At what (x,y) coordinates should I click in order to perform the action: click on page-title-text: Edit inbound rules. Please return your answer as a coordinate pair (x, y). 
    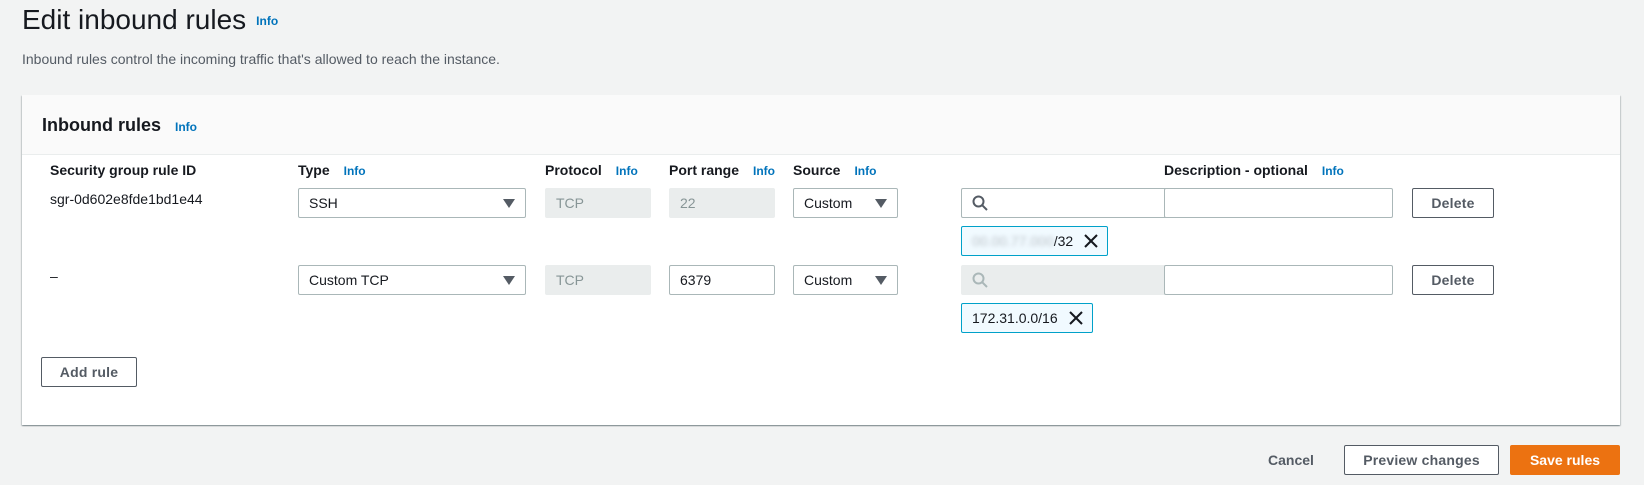
    Looking at the image, I should click on (134, 19).